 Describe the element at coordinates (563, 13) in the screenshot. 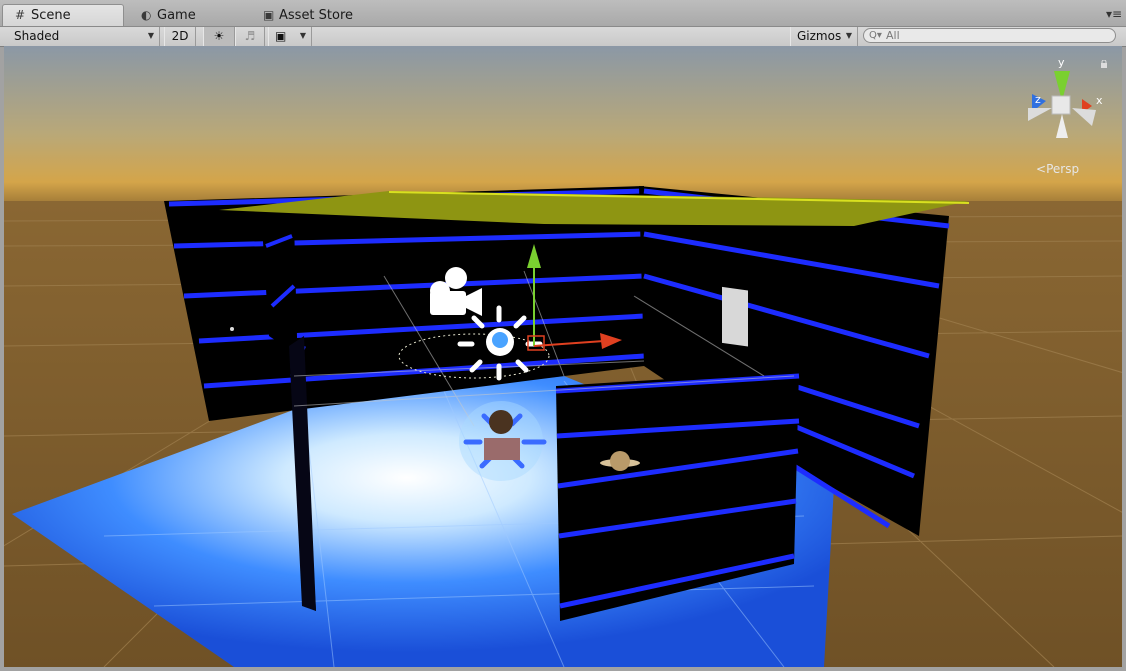

I see `editor-tab-bar: # Scene ◐ Game ▣ Asset Store ▾≡` at that location.